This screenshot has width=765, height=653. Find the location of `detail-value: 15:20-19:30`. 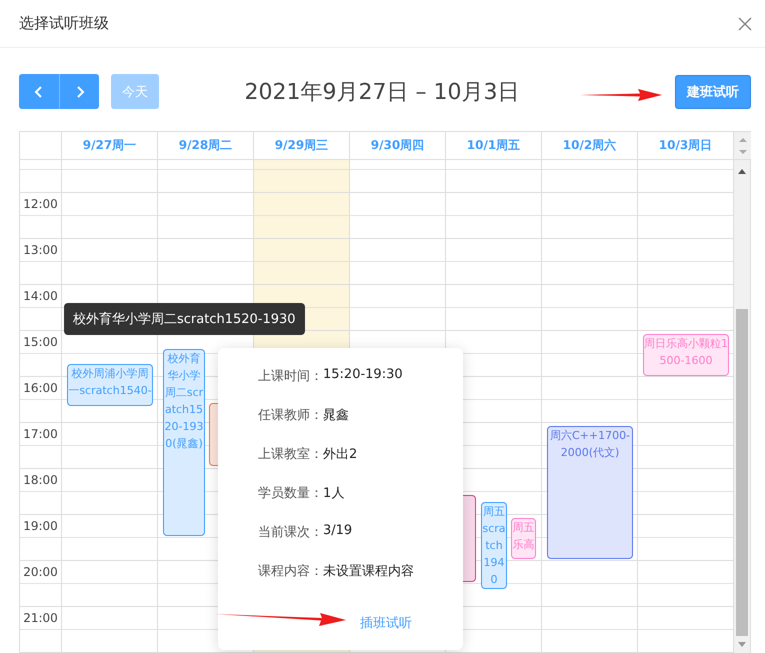

detail-value: 15:20-19:30 is located at coordinates (363, 375).